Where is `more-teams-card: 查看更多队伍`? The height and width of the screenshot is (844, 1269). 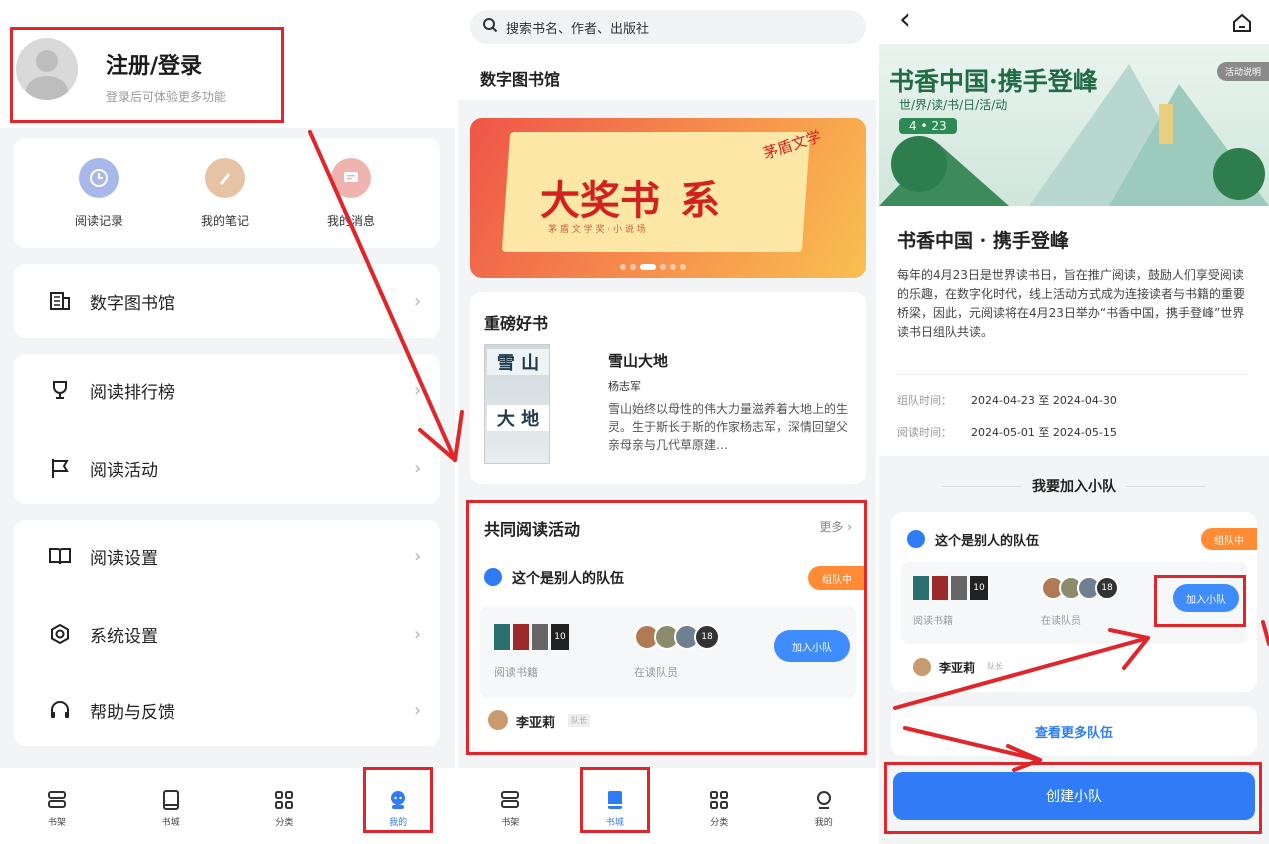 more-teams-card: 查看更多队伍 is located at coordinates (1074, 731).